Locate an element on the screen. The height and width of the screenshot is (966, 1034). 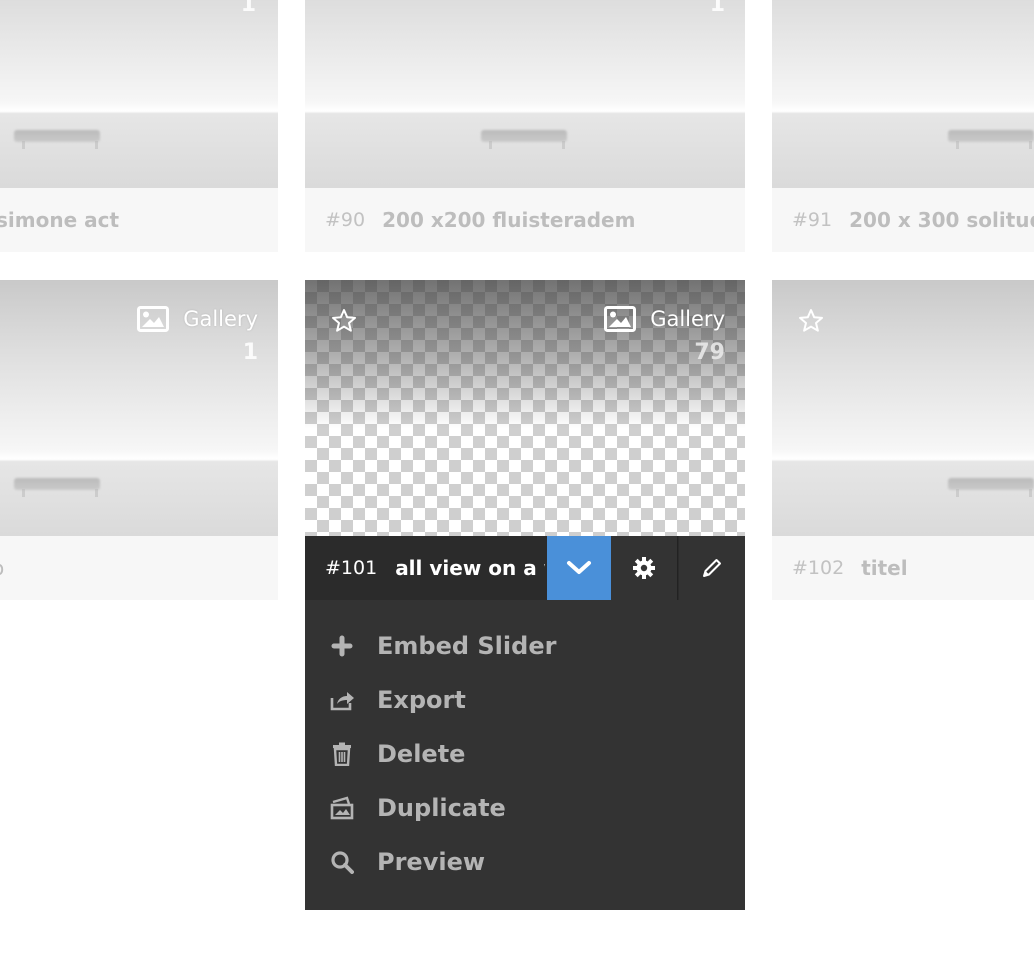
gear-icon is located at coordinates (644, 568).